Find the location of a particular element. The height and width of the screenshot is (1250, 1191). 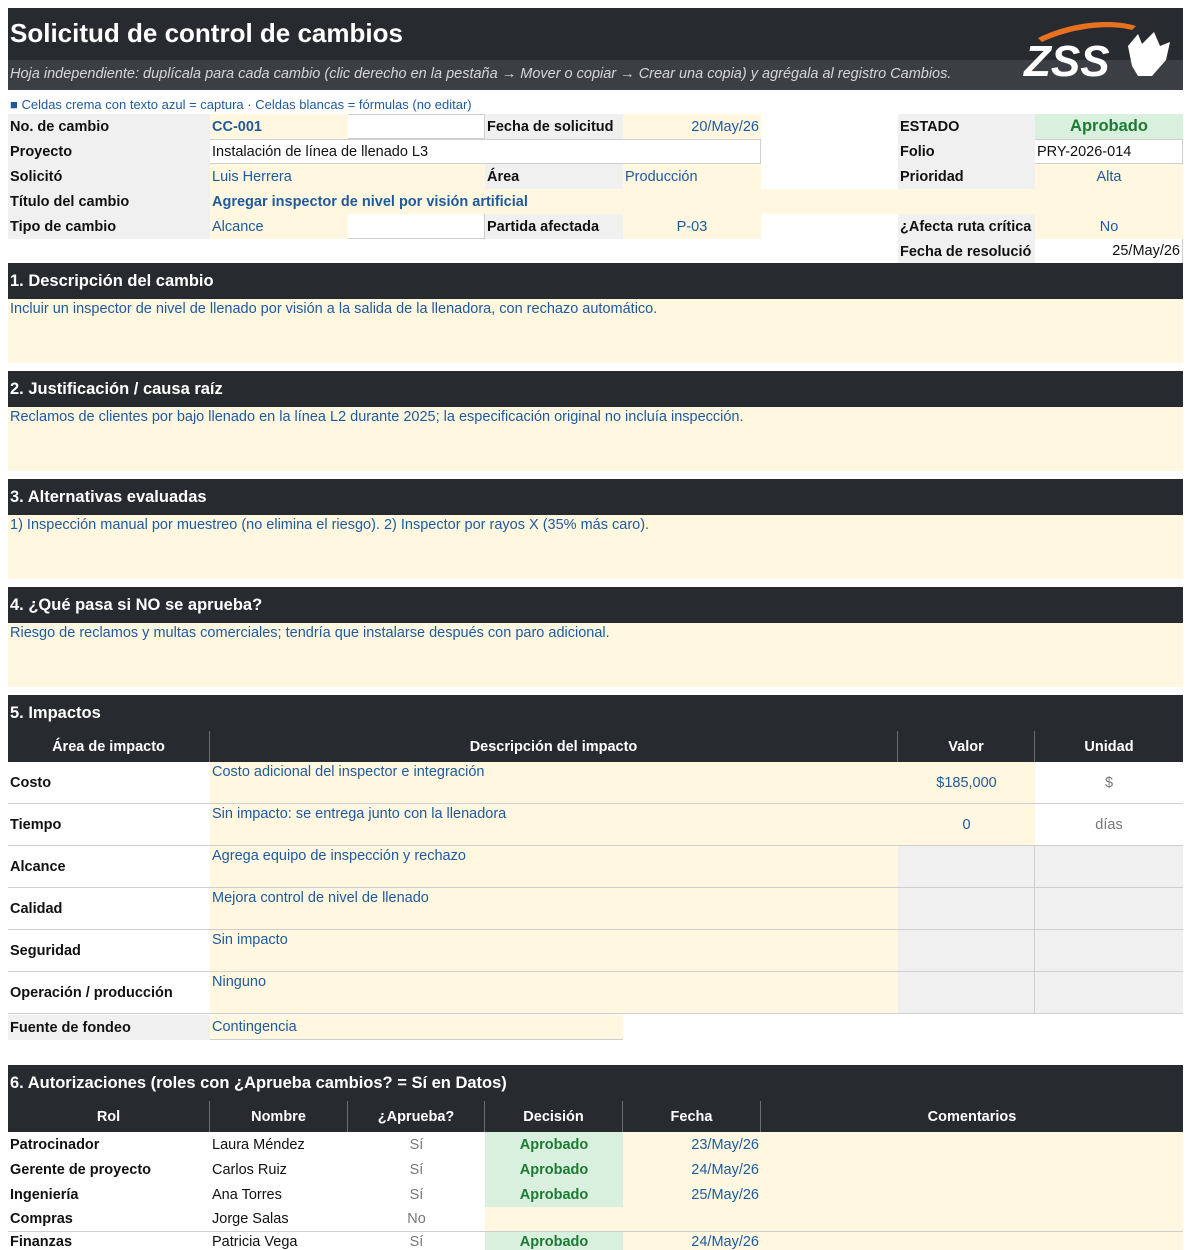

proyecto-value: Instalación de línea de llenado L3 is located at coordinates (485, 151).